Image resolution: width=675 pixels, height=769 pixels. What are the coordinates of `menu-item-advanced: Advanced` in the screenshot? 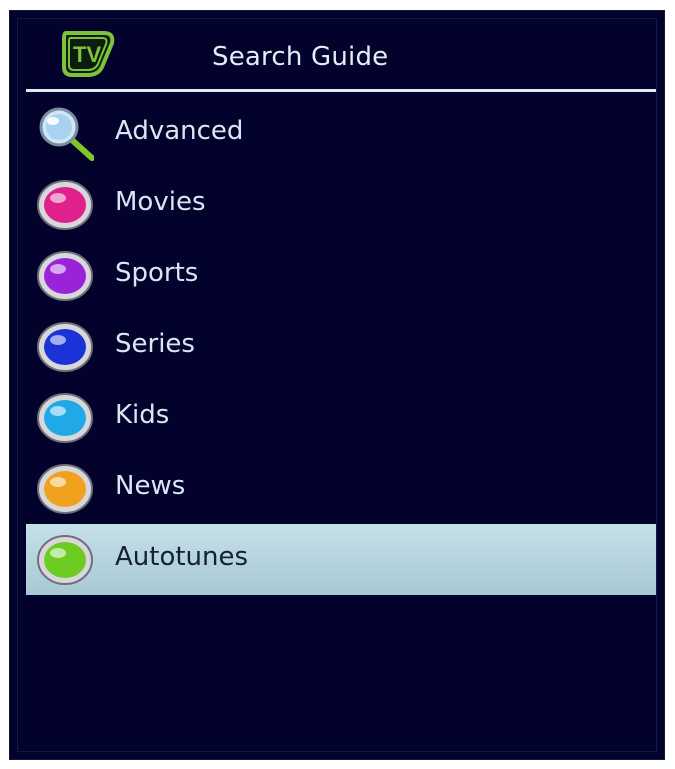 It's located at (341, 133).